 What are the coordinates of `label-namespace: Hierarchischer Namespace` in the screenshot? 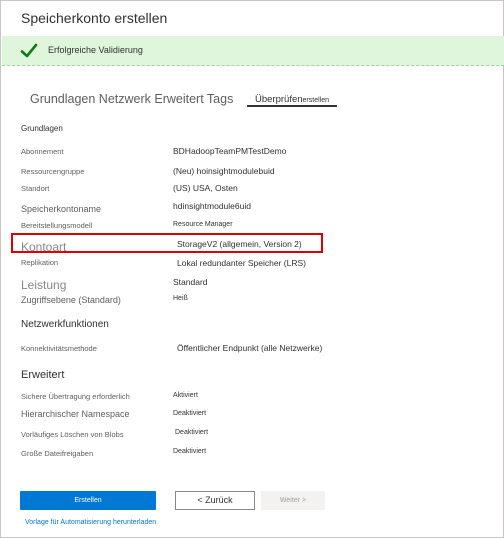 It's located at (75, 414).